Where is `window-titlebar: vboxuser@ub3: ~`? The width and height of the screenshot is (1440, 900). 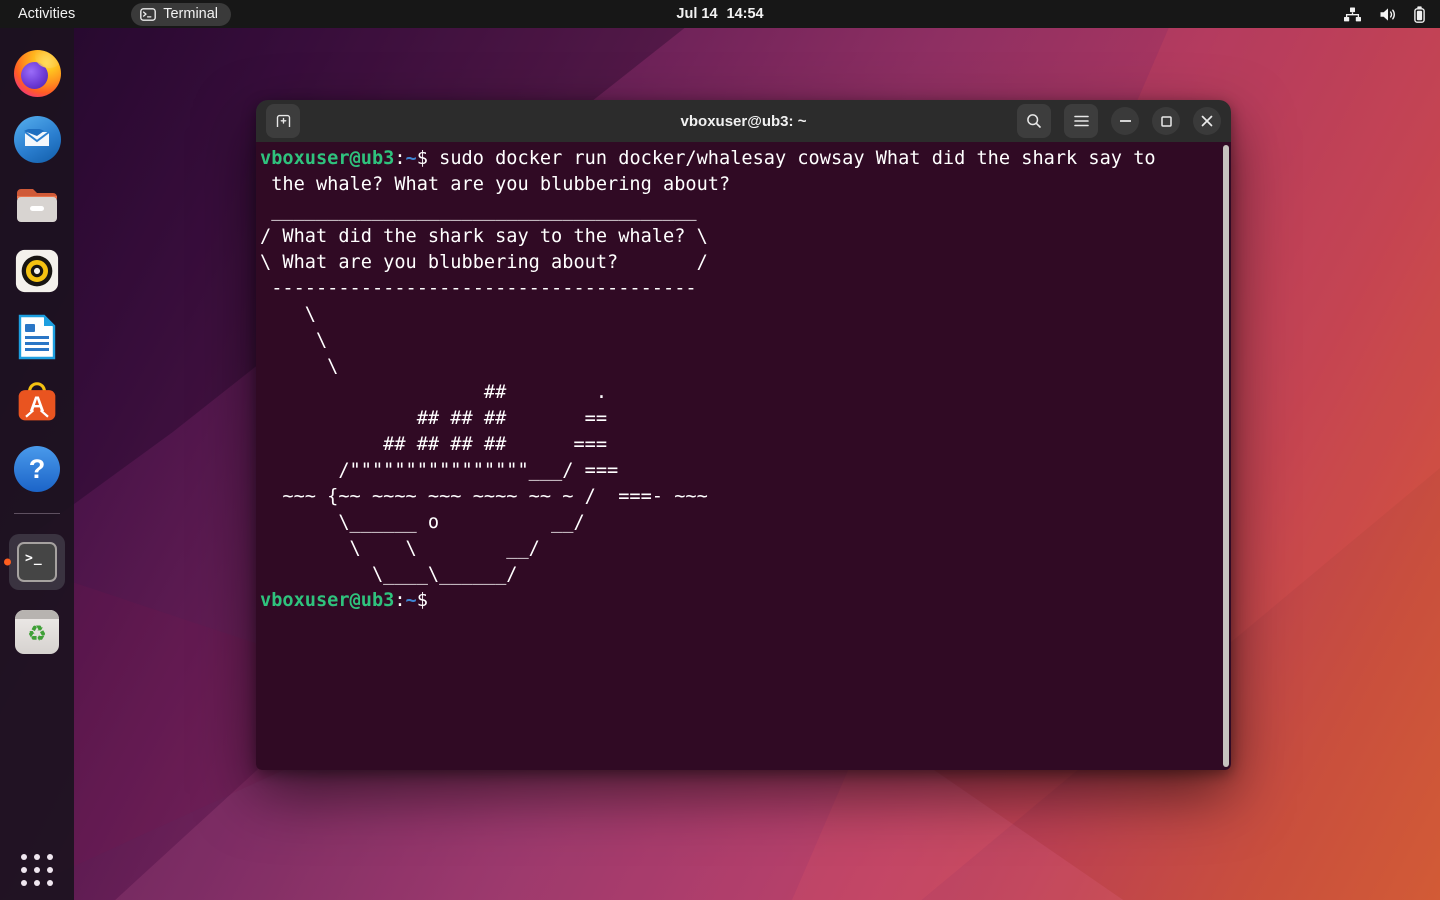
window-titlebar: vboxuser@ub3: ~ is located at coordinates (743, 121).